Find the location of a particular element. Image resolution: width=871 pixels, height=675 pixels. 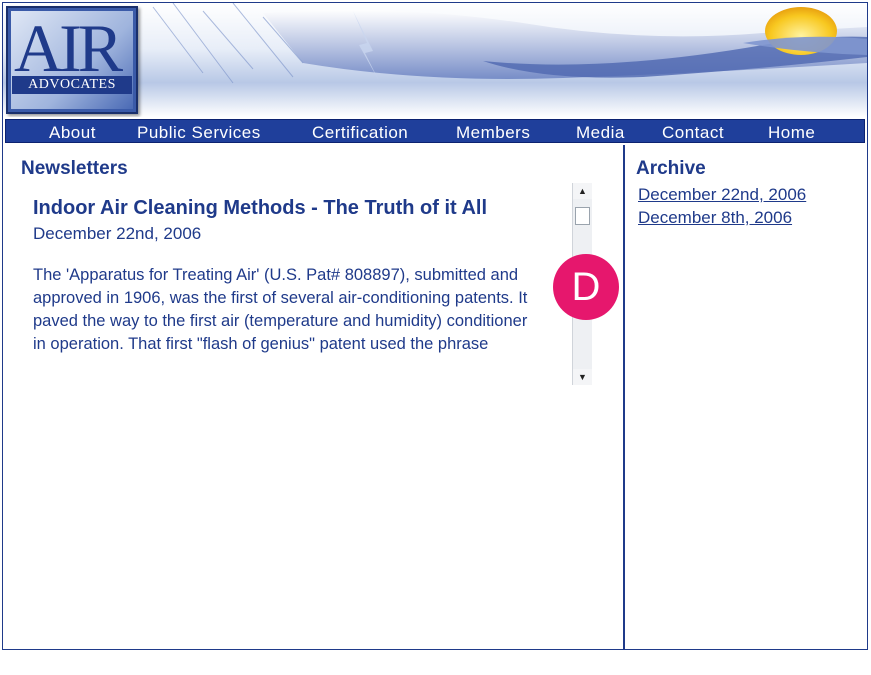

newsletters-heading: Newsletters is located at coordinates (74, 168).